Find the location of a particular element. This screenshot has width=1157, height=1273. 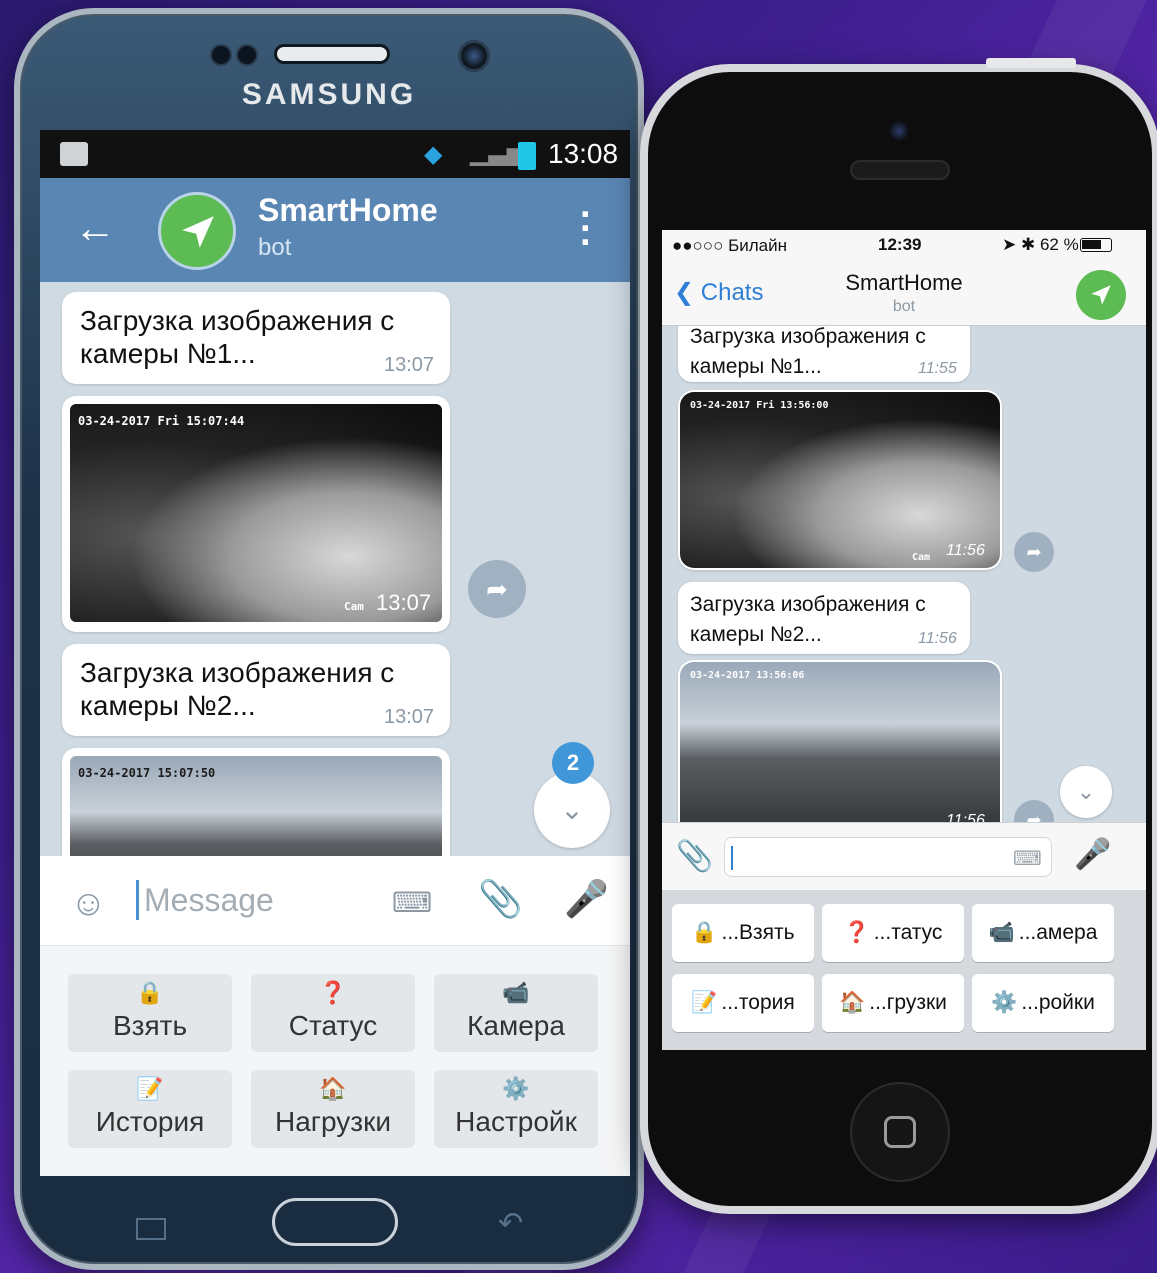

photo-timestamp: 03-24-2017 Fri 15:07:44 is located at coordinates (161, 421).